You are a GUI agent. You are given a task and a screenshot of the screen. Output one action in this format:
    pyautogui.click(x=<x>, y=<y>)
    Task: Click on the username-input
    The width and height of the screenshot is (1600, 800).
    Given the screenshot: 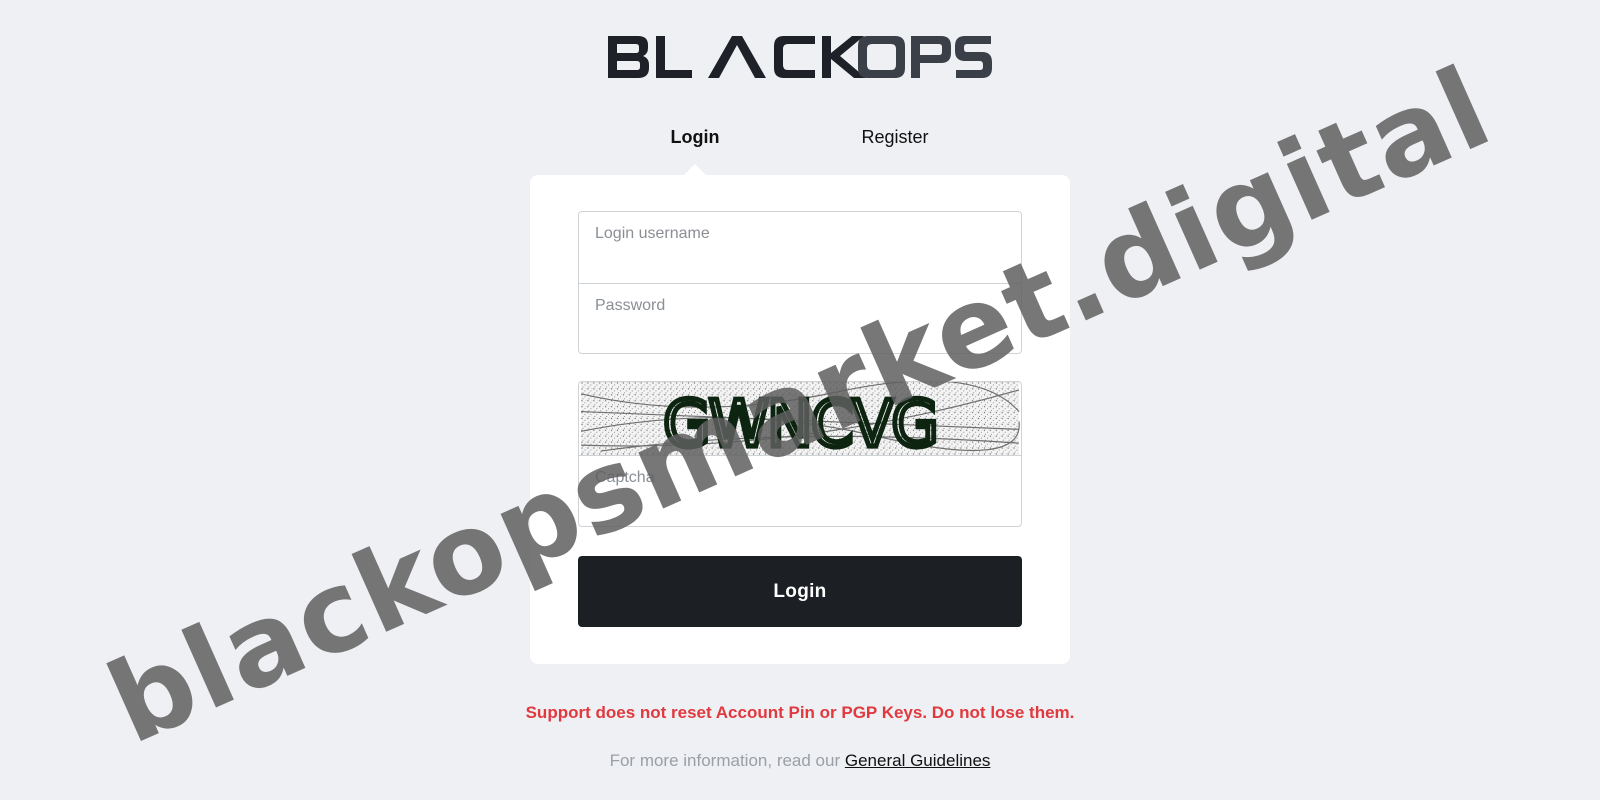 What is the action you would take?
    pyautogui.click(x=800, y=247)
    